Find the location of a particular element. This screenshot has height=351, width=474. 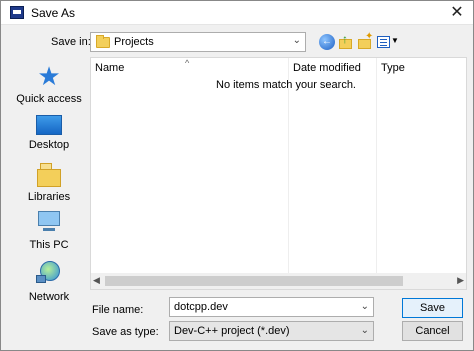

scroll-right-icon: ▶ is located at coordinates (460, 280).